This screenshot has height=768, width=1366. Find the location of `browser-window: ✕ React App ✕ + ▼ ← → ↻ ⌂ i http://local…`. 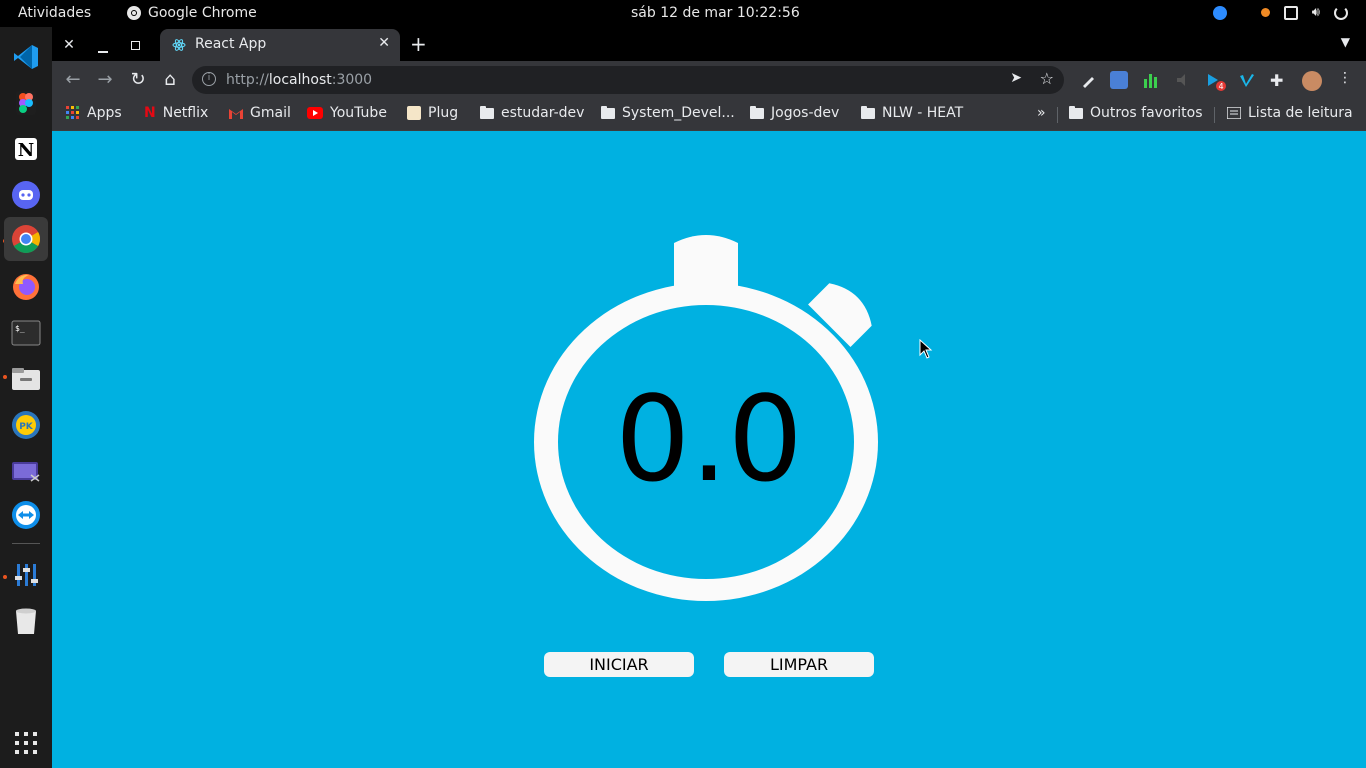

browser-window: ✕ React App ✕ + ▼ ← → ↻ ⌂ i http://local… is located at coordinates (709, 79).